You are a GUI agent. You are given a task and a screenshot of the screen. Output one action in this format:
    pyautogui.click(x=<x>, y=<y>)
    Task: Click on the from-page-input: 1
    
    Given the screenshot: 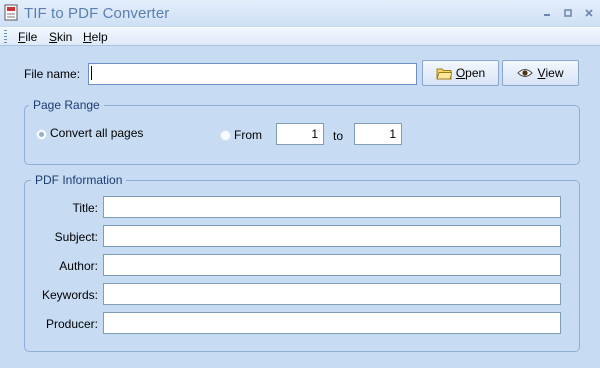 What is the action you would take?
    pyautogui.click(x=300, y=134)
    